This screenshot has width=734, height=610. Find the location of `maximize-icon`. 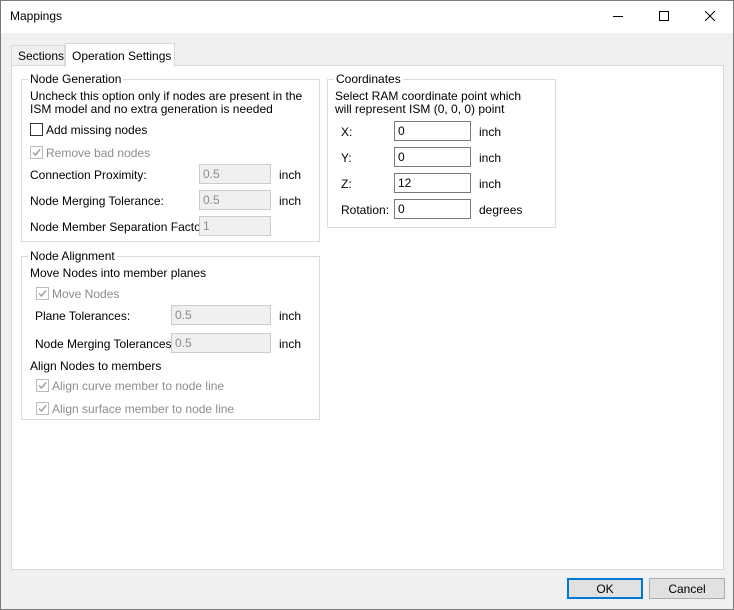

maximize-icon is located at coordinates (664, 16).